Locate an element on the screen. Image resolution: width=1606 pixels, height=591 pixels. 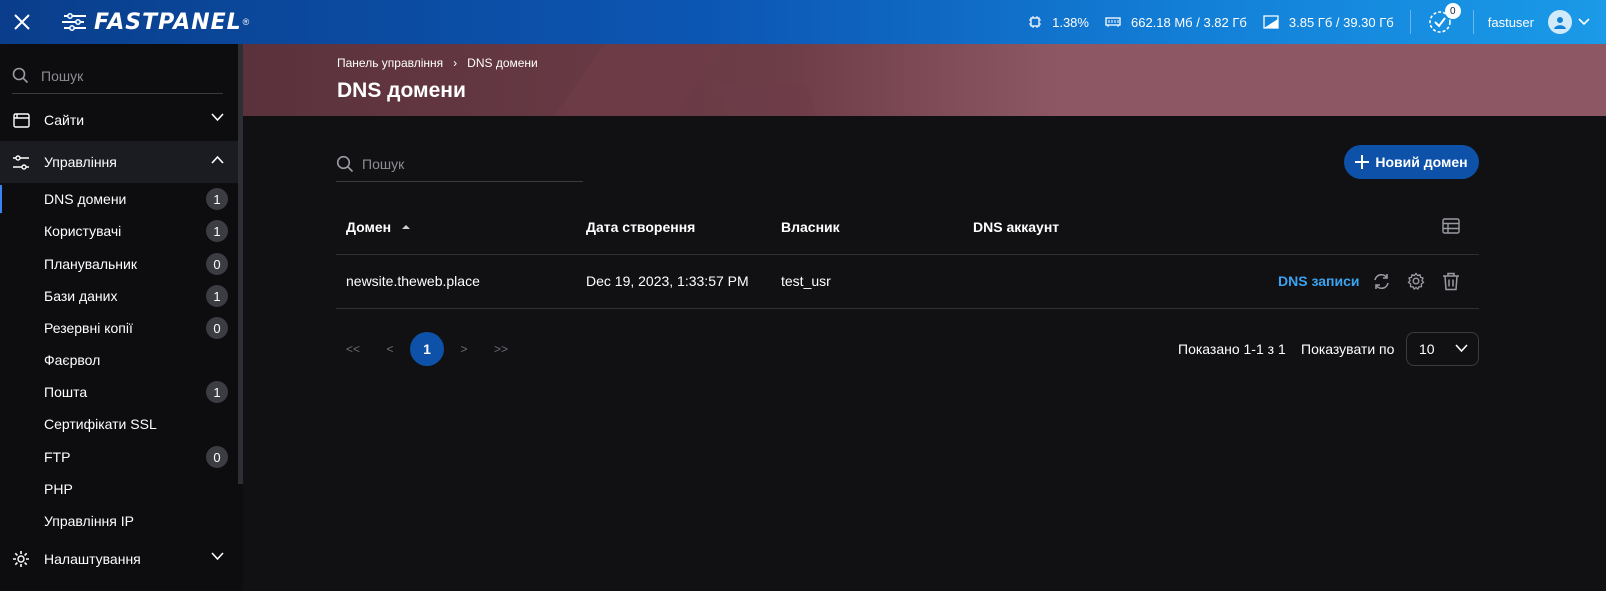
trash-icon is located at coordinates (1451, 281).